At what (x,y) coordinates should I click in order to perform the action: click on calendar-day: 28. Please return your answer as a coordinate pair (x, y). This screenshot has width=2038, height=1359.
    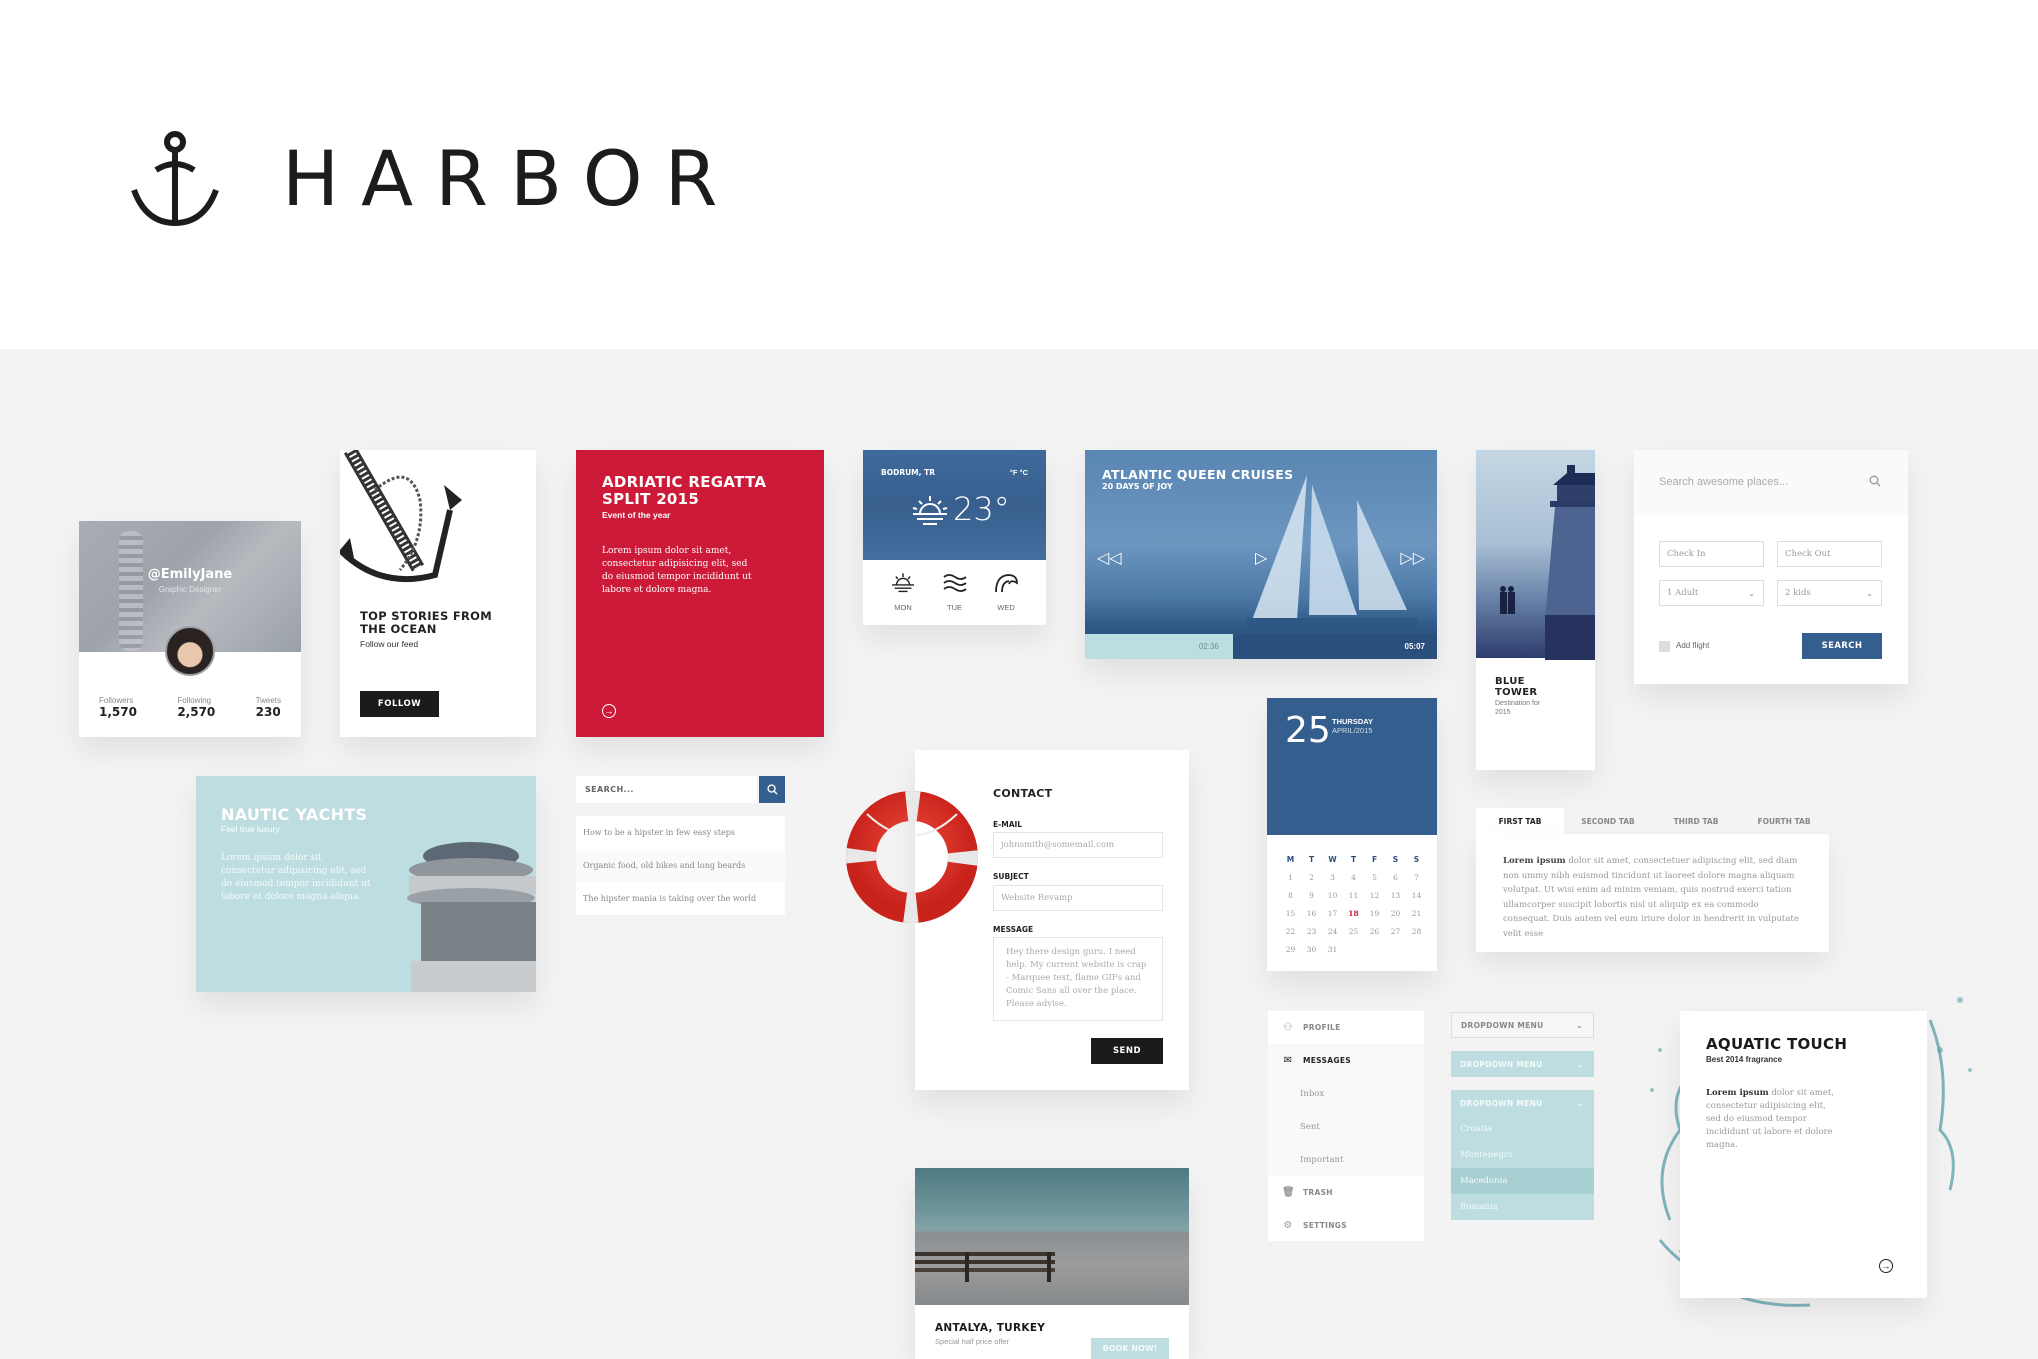
    Looking at the image, I should click on (1416, 931).